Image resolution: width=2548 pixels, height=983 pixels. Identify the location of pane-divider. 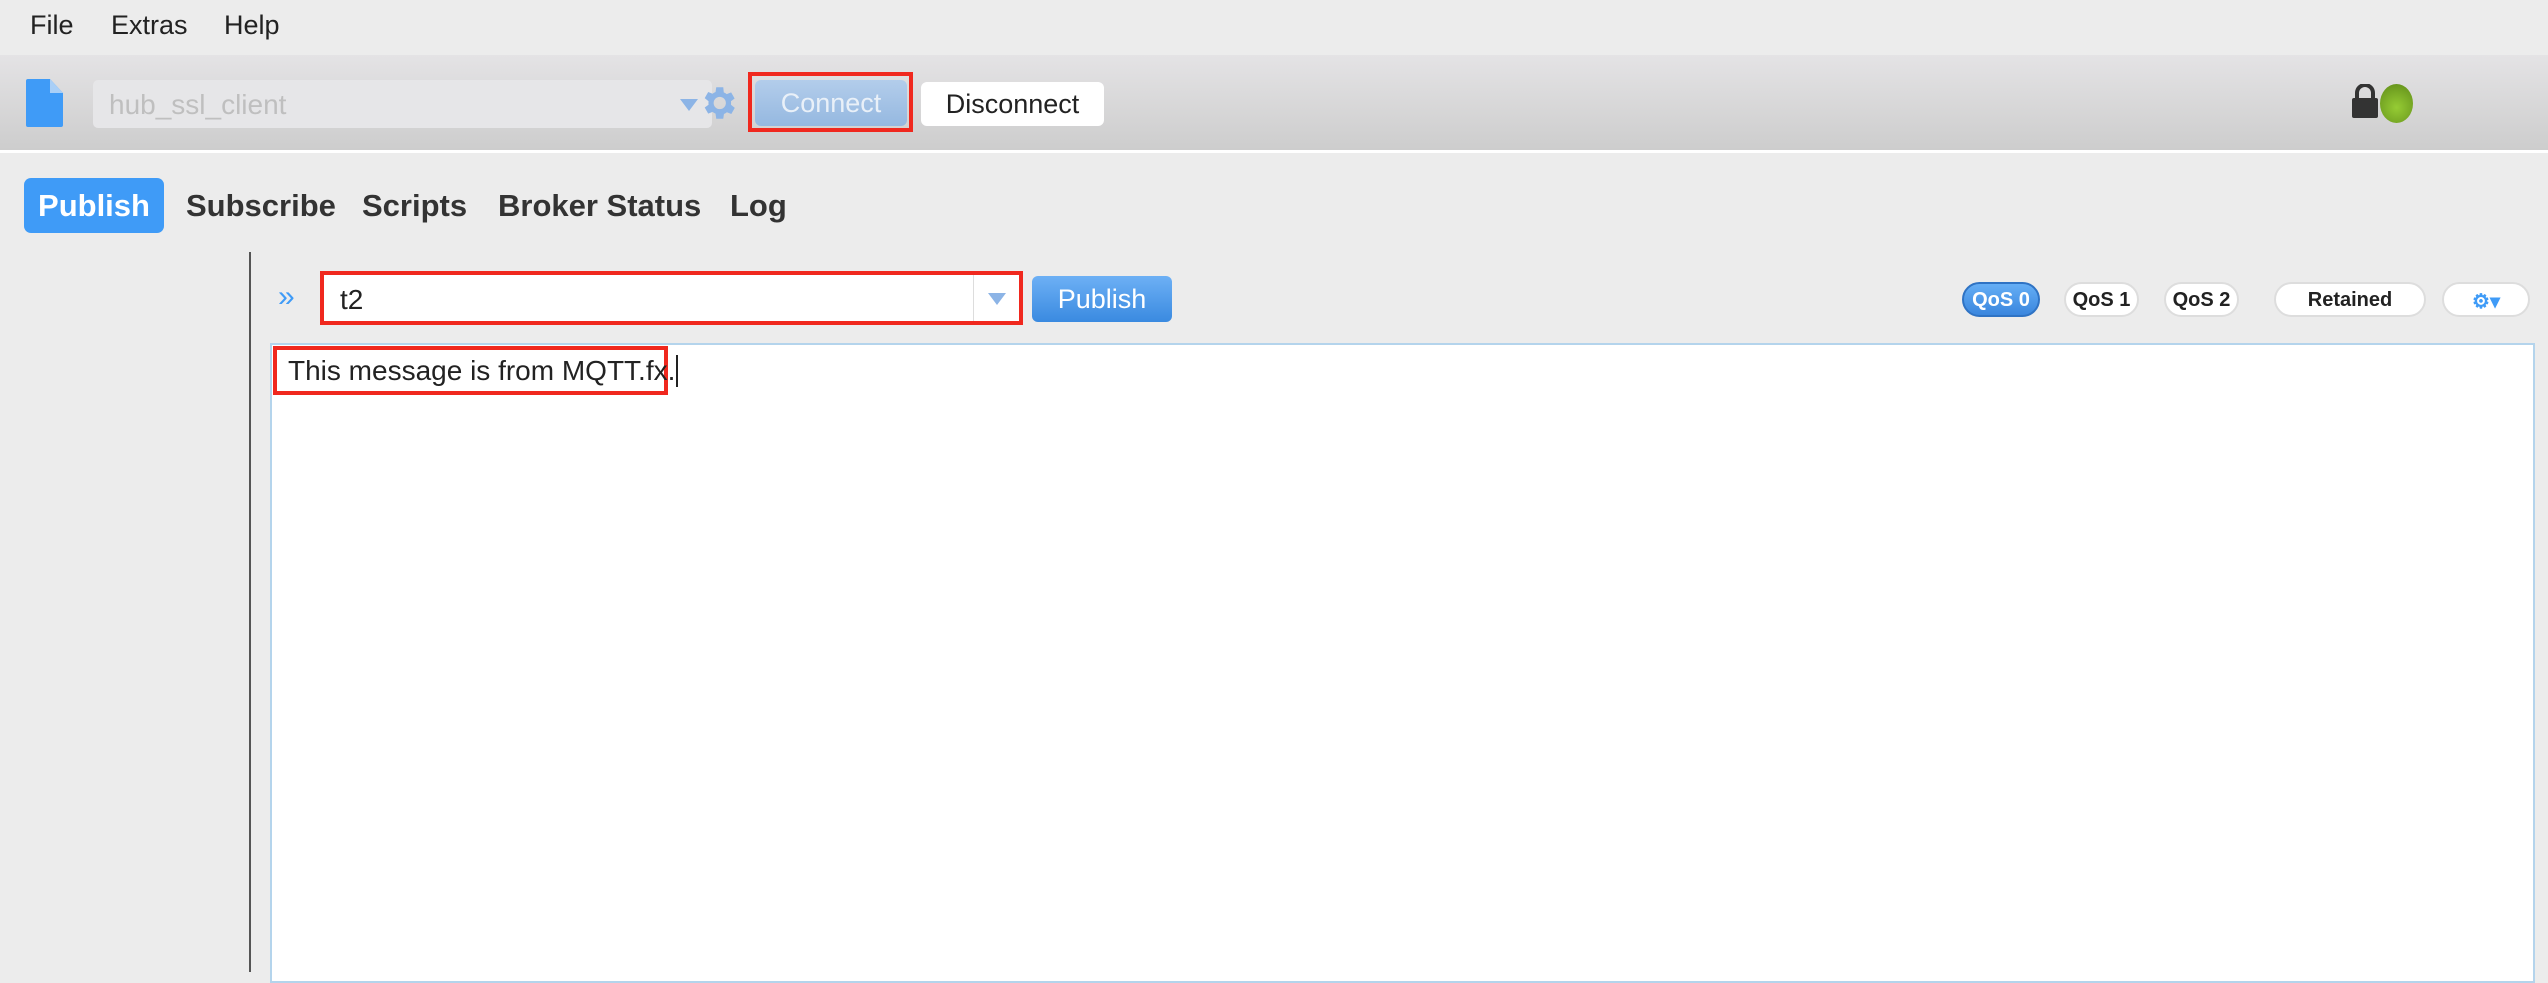
(250, 612).